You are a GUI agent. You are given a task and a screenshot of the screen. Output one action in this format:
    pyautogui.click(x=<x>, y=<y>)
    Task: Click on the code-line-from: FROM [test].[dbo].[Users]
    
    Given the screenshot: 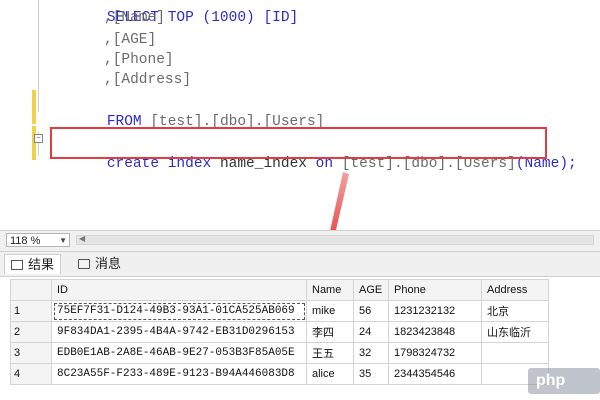 What is the action you would take?
    pyautogui.click(x=198, y=111)
    